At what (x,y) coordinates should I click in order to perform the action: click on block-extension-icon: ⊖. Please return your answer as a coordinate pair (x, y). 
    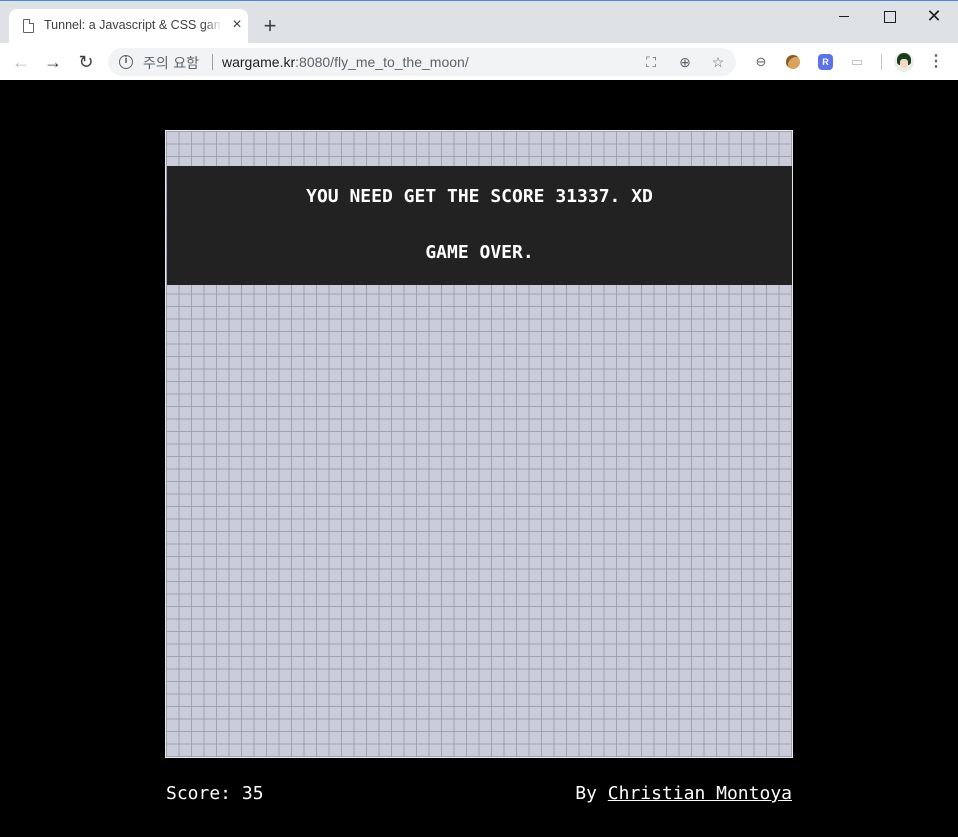
    Looking at the image, I should click on (761, 62).